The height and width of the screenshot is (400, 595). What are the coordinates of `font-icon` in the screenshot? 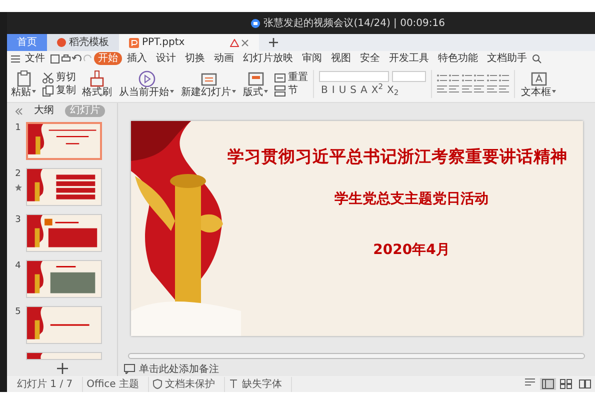 It's located at (234, 384).